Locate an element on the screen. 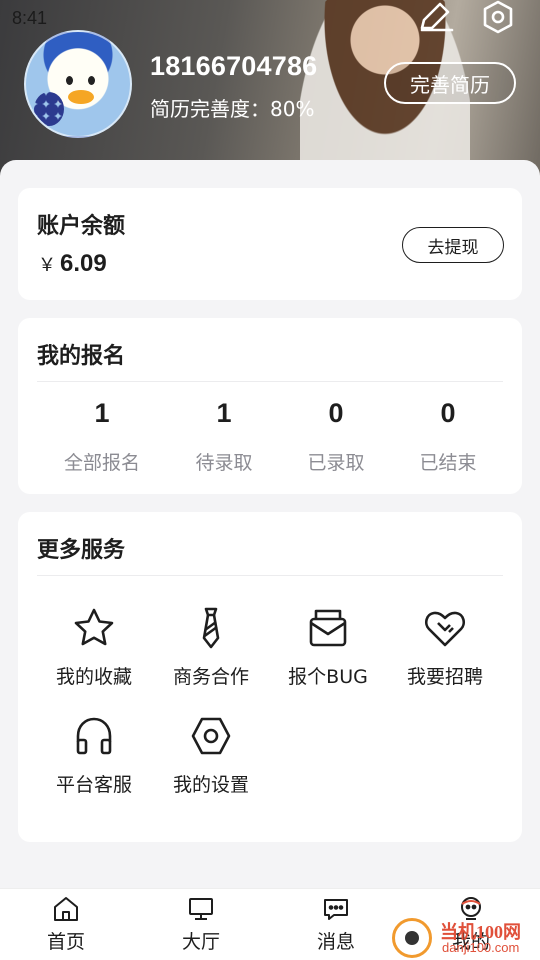 The image size is (540, 960). complete-resume-button: 完善简历 is located at coordinates (450, 83).